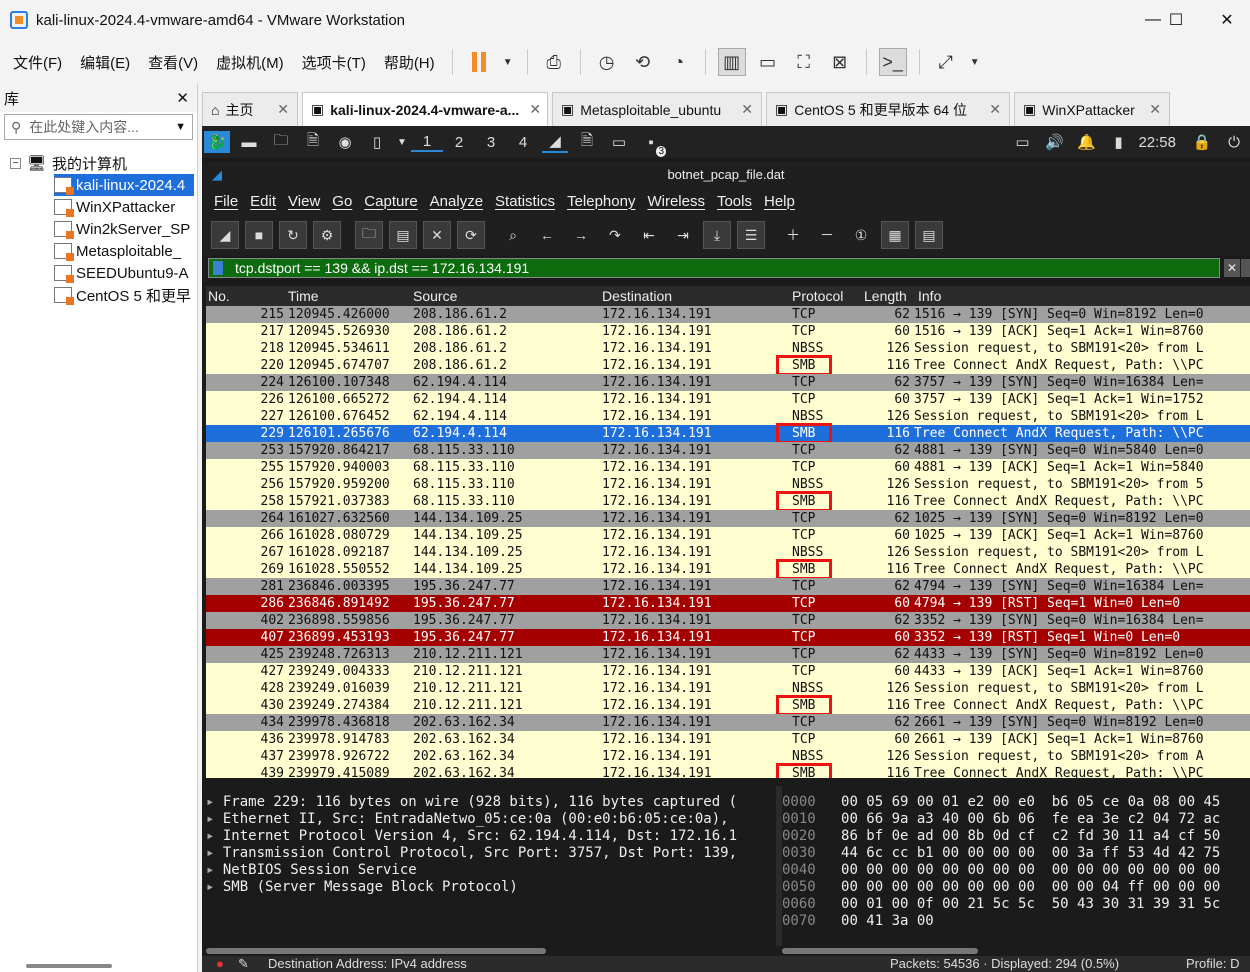 This screenshot has height=972, width=1250. I want to click on vm-item-win2k: Win2kServer_SP, so click(124, 229).